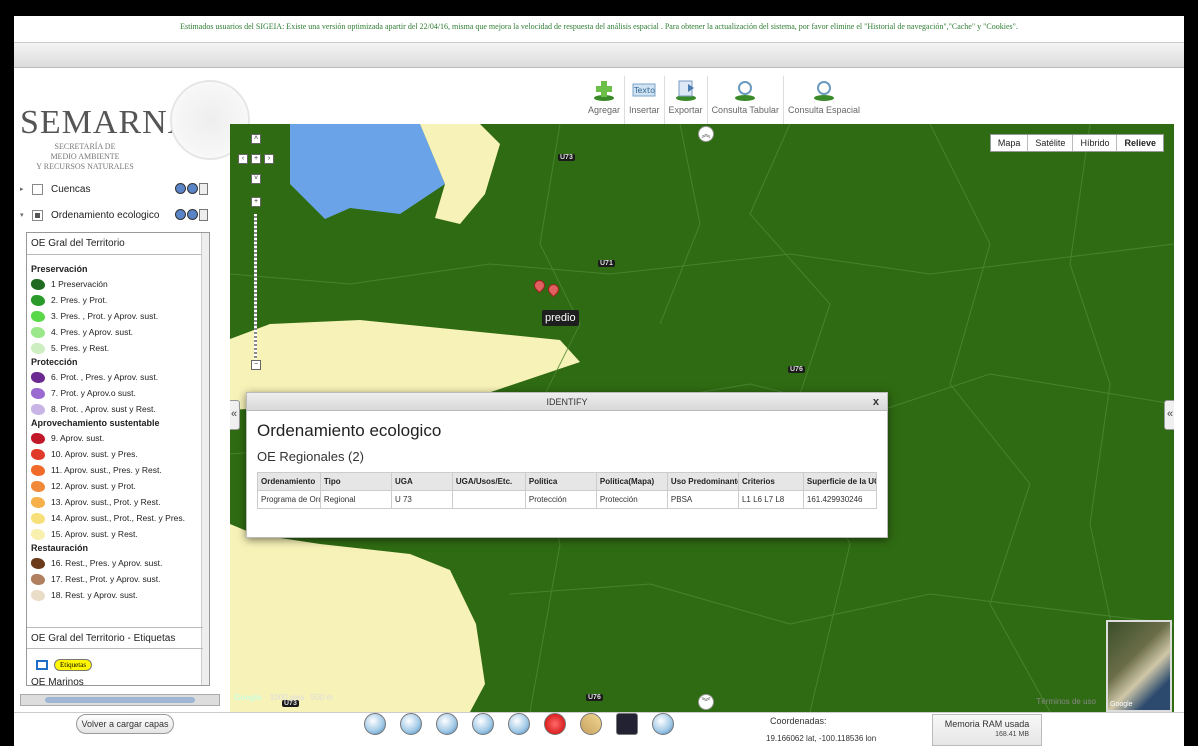  Describe the element at coordinates (256, 365) in the screenshot. I see `zoom-out-button: −` at that location.